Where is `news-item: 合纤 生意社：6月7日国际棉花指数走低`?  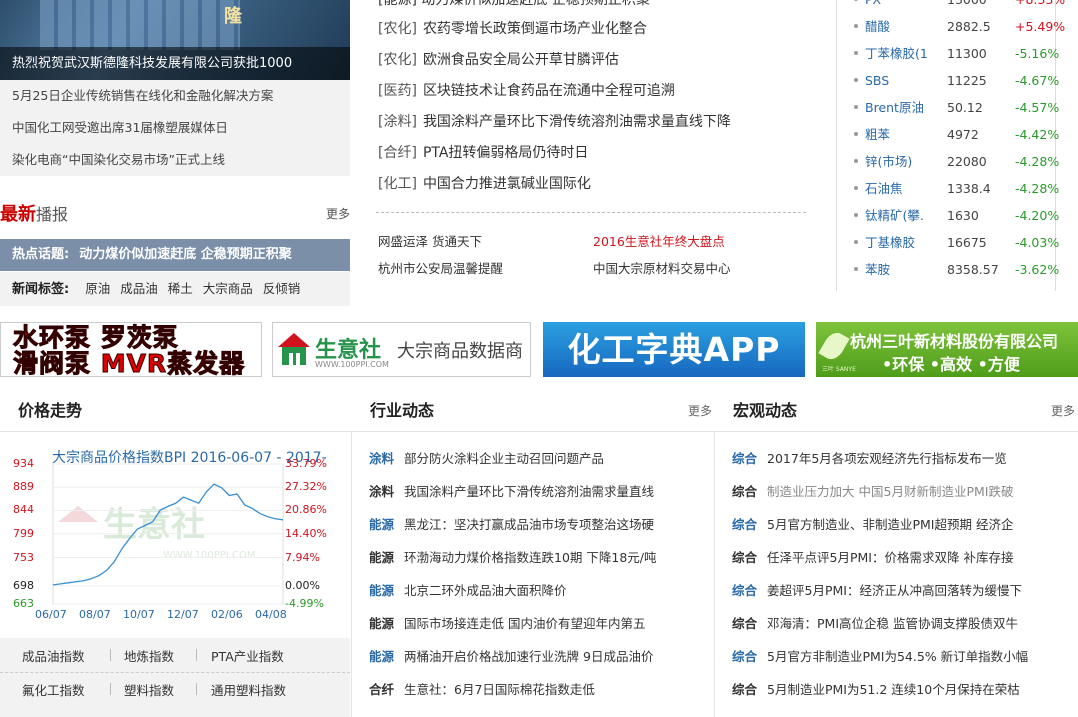
news-item: 合纤 生意社：6月7日国际棉花指数走低 is located at coordinates (534, 690).